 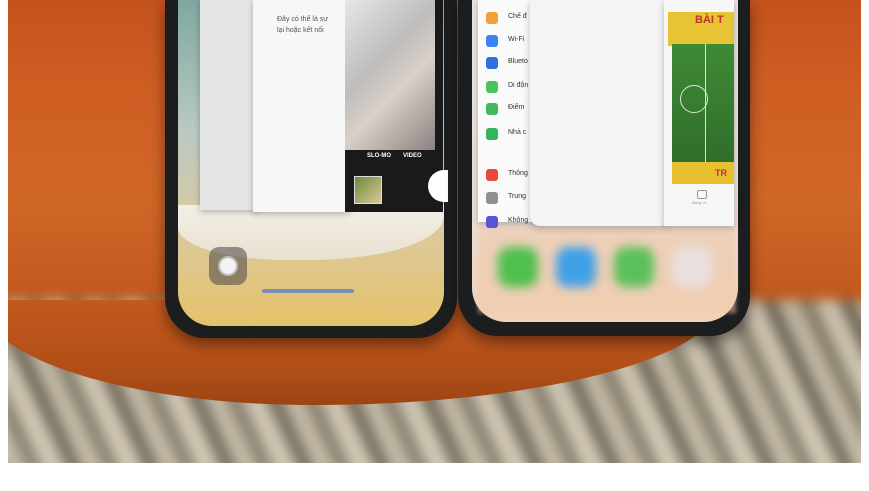 I want to click on settings-item-label: Điểm, so click(x=516, y=107).